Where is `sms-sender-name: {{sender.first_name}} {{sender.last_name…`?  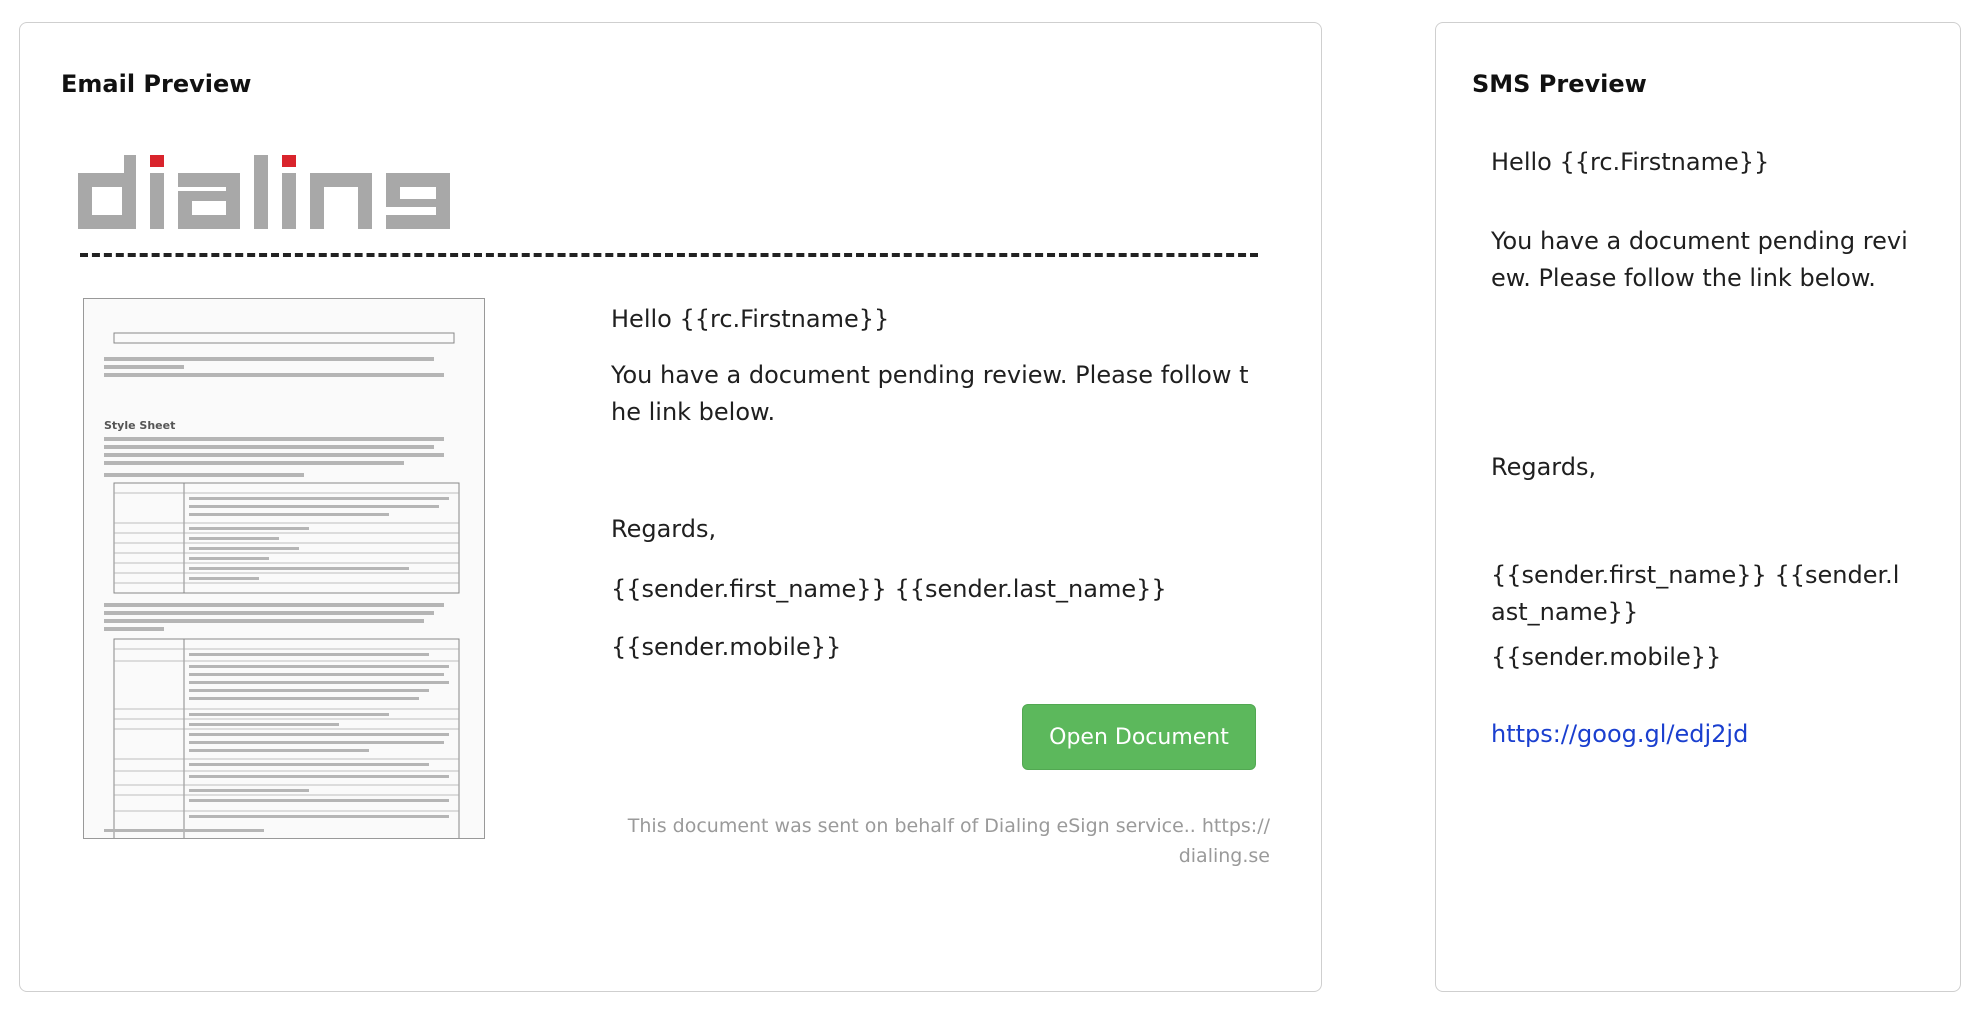 sms-sender-name: {{sender.first_name}} {{sender.last_name… is located at coordinates (1695, 593).